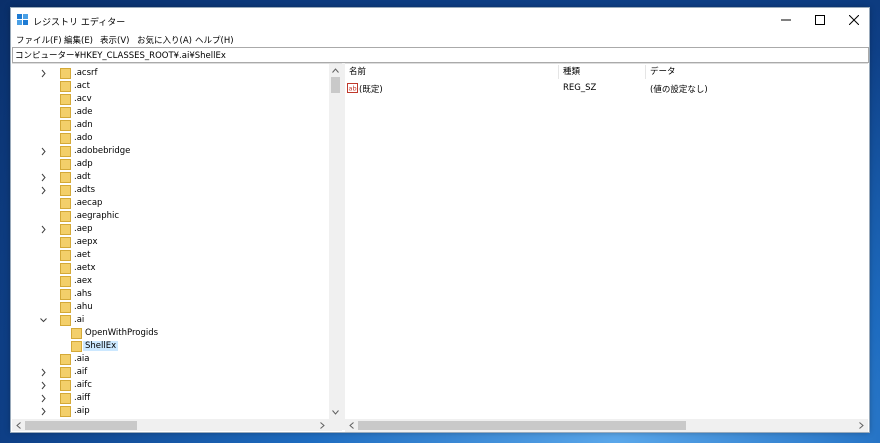  Describe the element at coordinates (170, 242) in the screenshot. I see `tree-item: .aepx` at that location.